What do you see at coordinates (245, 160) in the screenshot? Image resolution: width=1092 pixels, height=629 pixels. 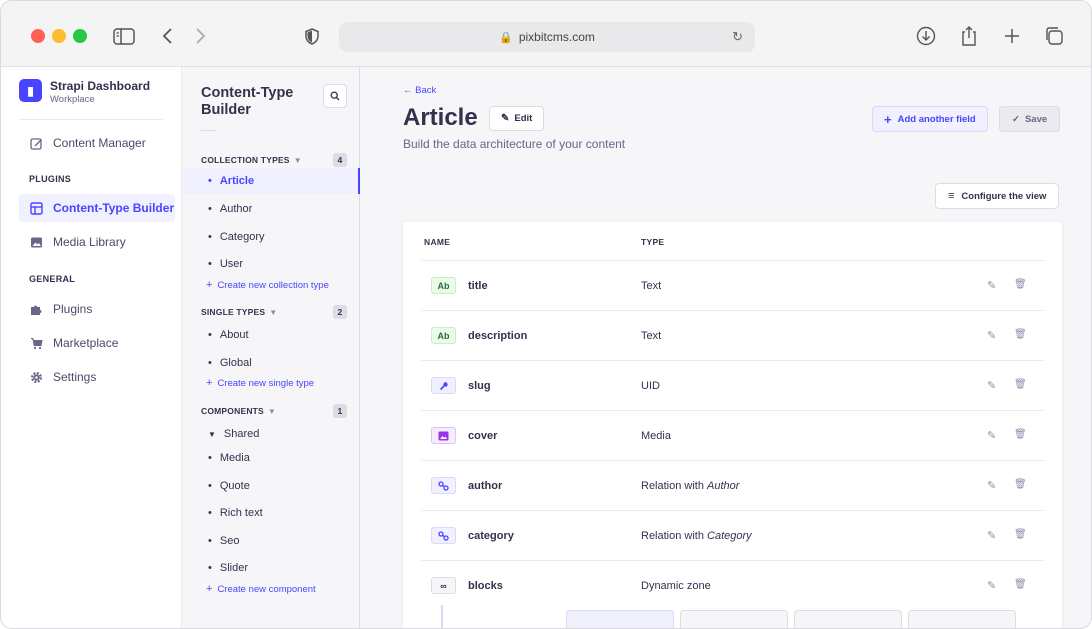 I see `collection-types-heading: COLLECTION TYPES` at bounding box center [245, 160].